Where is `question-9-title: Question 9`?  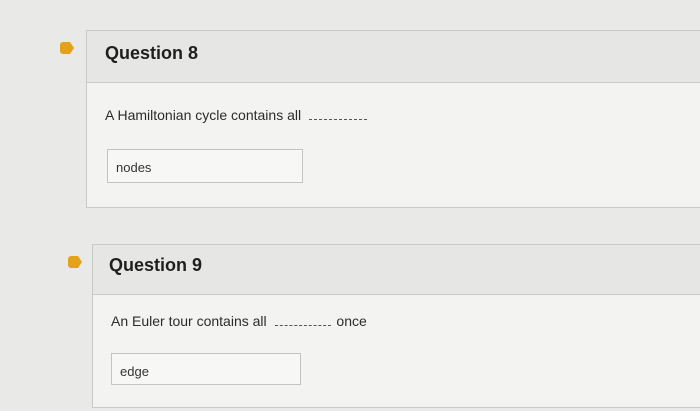
question-9-title: Question 9 is located at coordinates (156, 265).